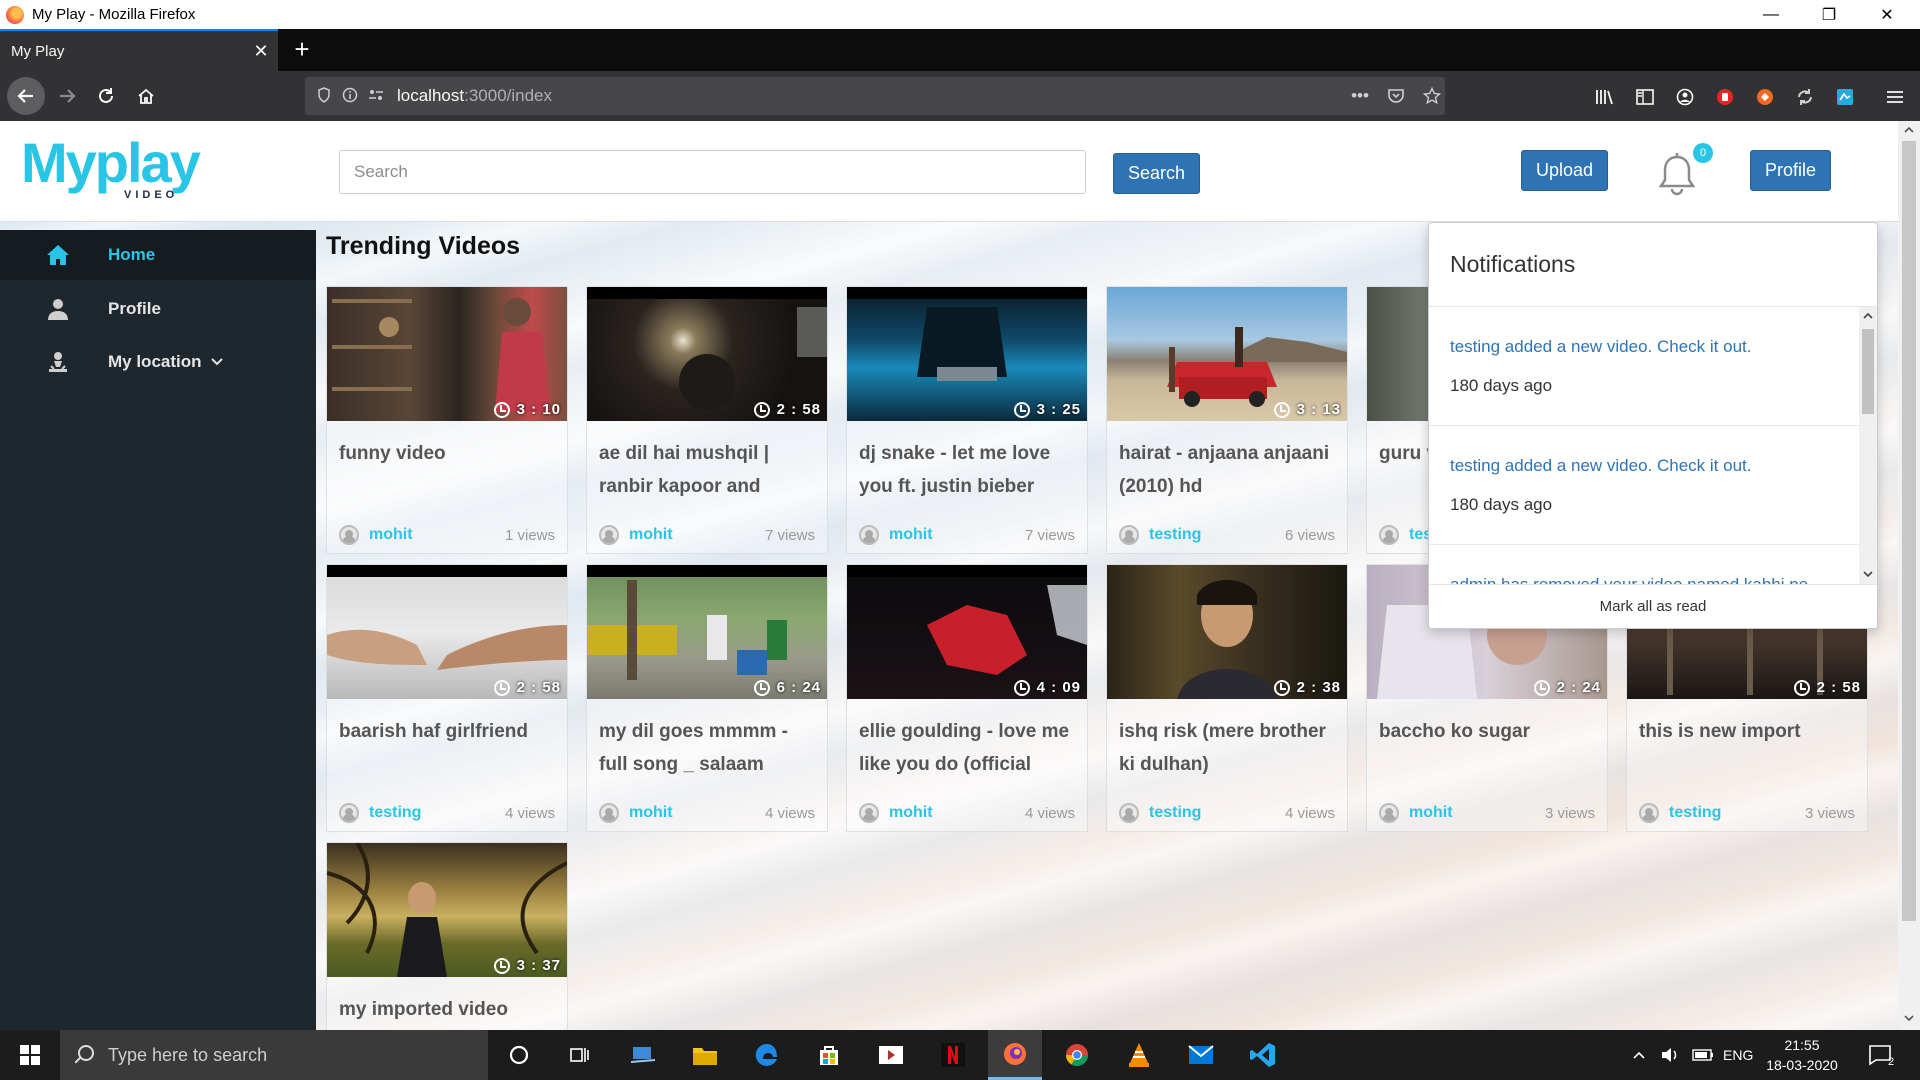  Describe the element at coordinates (1802, 1055) in the screenshot. I see `taskbar-clock: 21:55 18-03-2020` at that location.